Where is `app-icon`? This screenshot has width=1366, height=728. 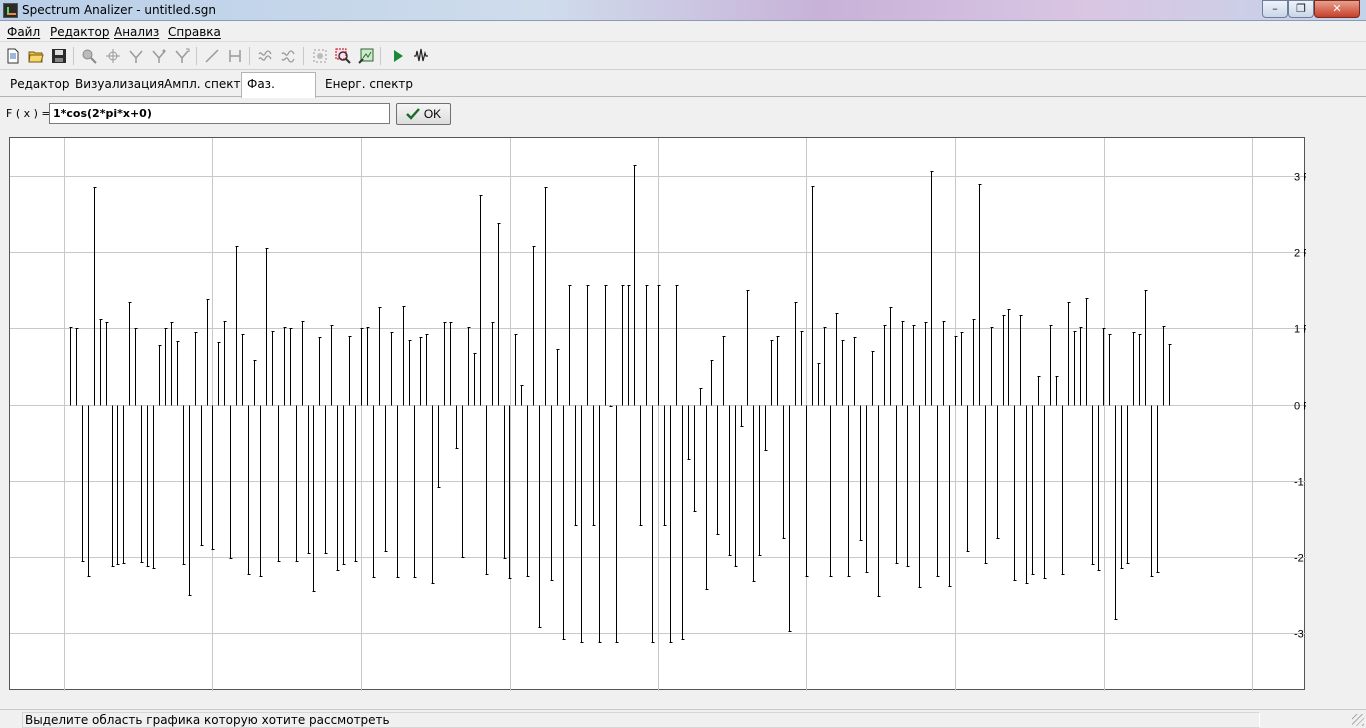 app-icon is located at coordinates (10, 10).